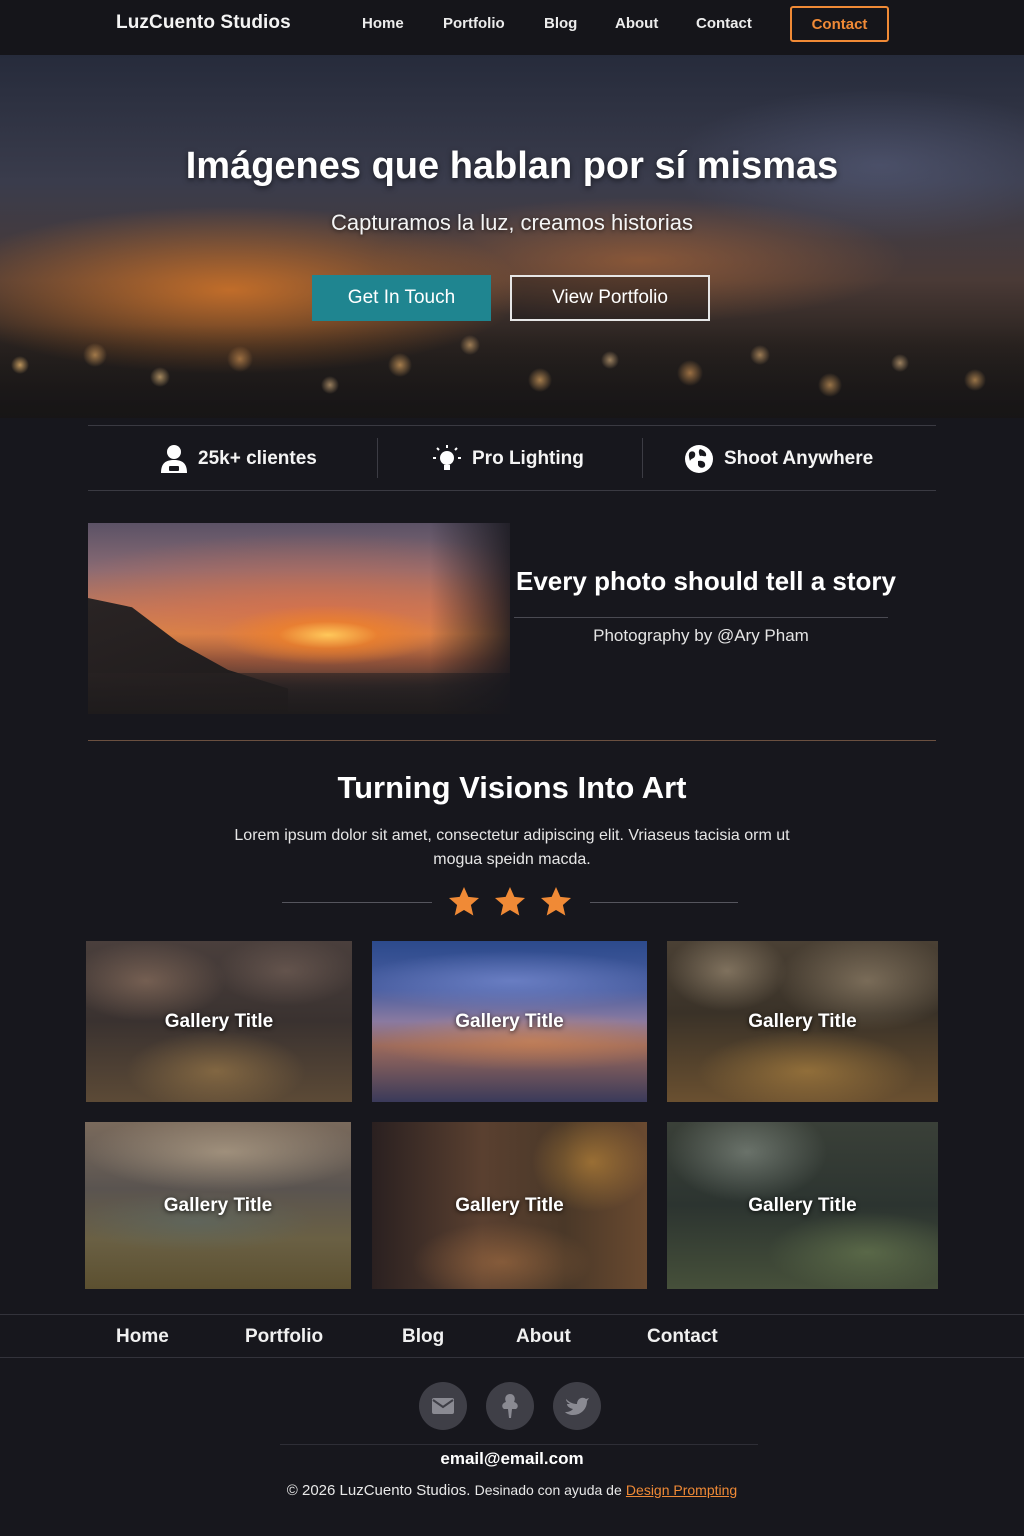 Image resolution: width=1024 pixels, height=1536 pixels. I want to click on twitter-social-button, so click(577, 1406).